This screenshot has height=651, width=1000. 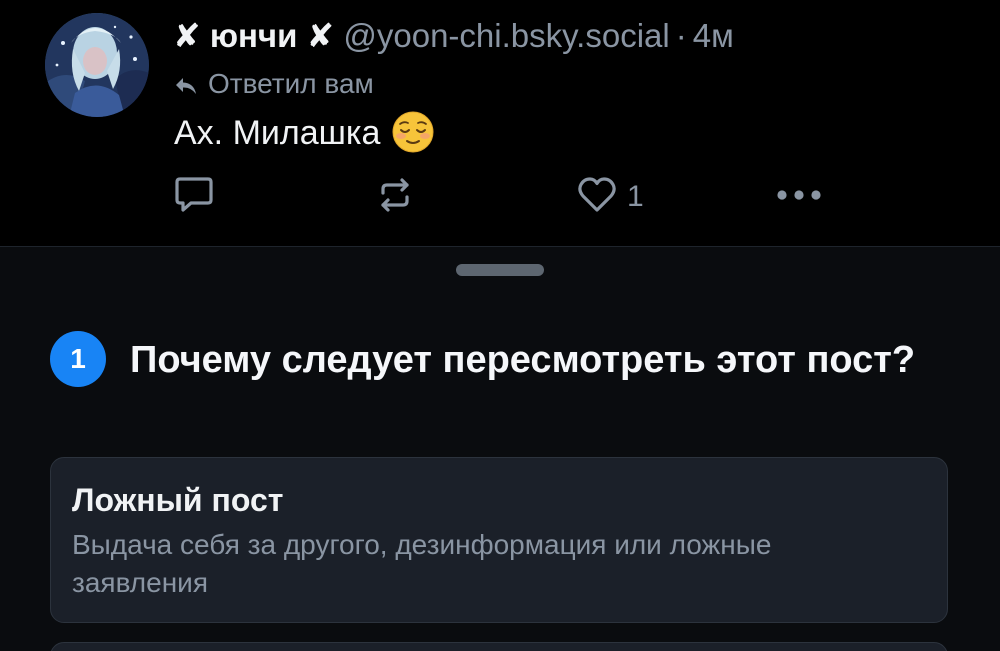 I want to click on reply-button, so click(x=194, y=197).